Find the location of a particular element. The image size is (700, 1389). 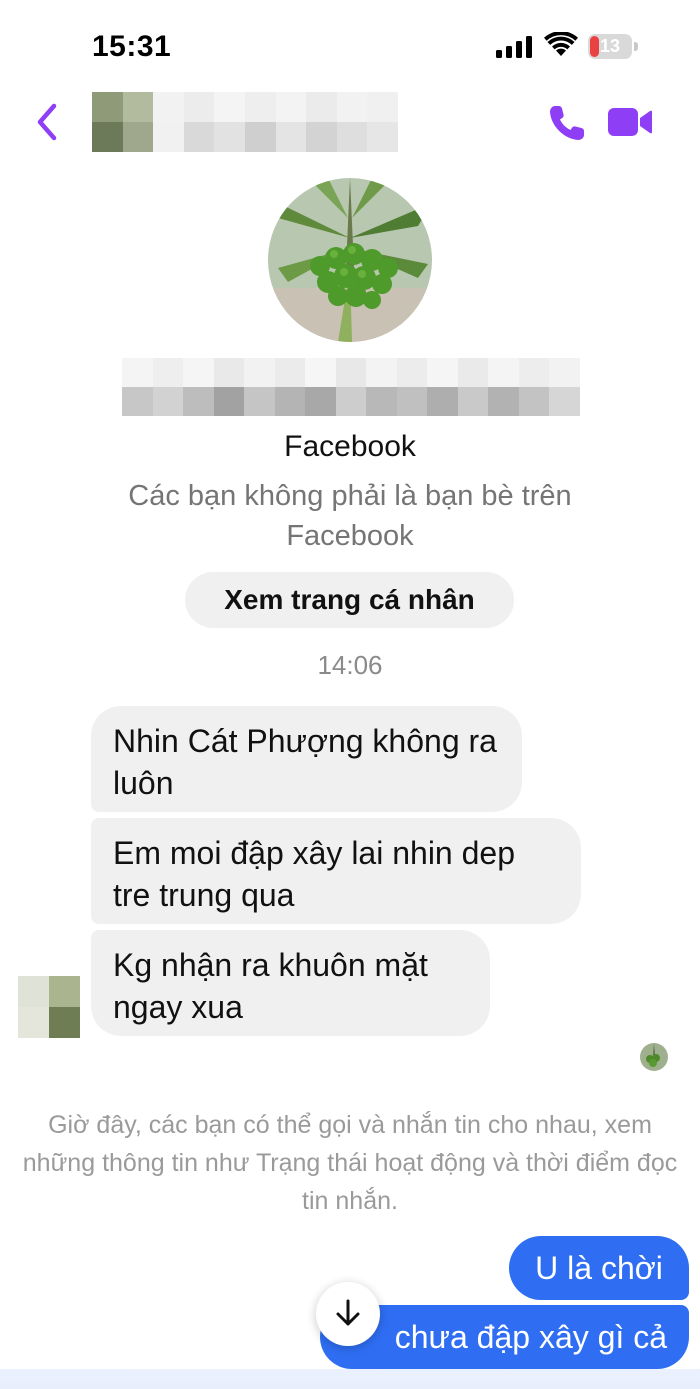

wifi-icon is located at coordinates (561, 44).